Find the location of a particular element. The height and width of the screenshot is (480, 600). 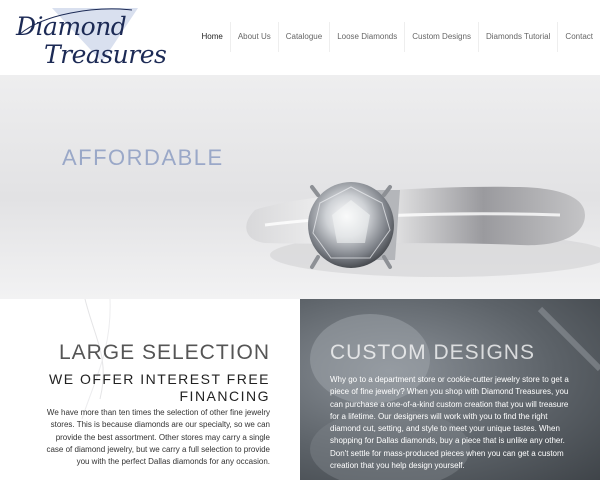

nav-home: Home is located at coordinates (211, 37).